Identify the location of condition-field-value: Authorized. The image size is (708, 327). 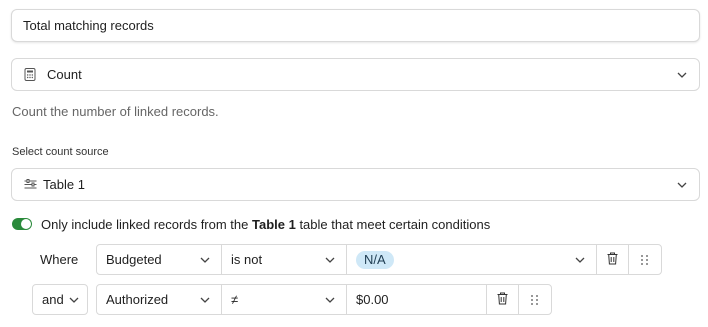
(137, 299).